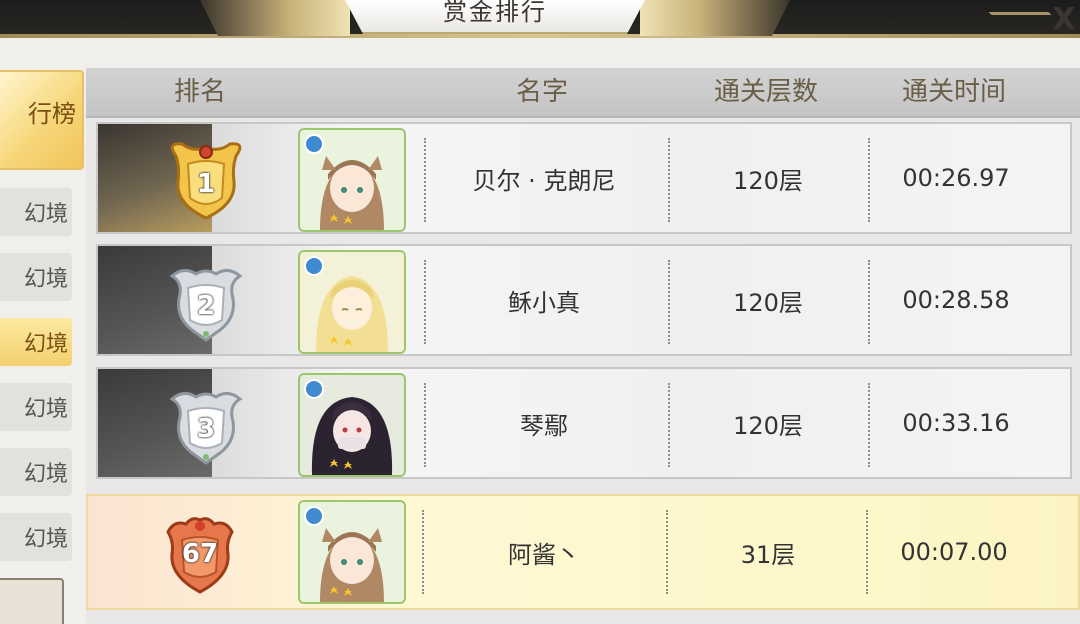 The width and height of the screenshot is (1080, 624). I want to click on tab-realm-3: 幻境, so click(36, 342).